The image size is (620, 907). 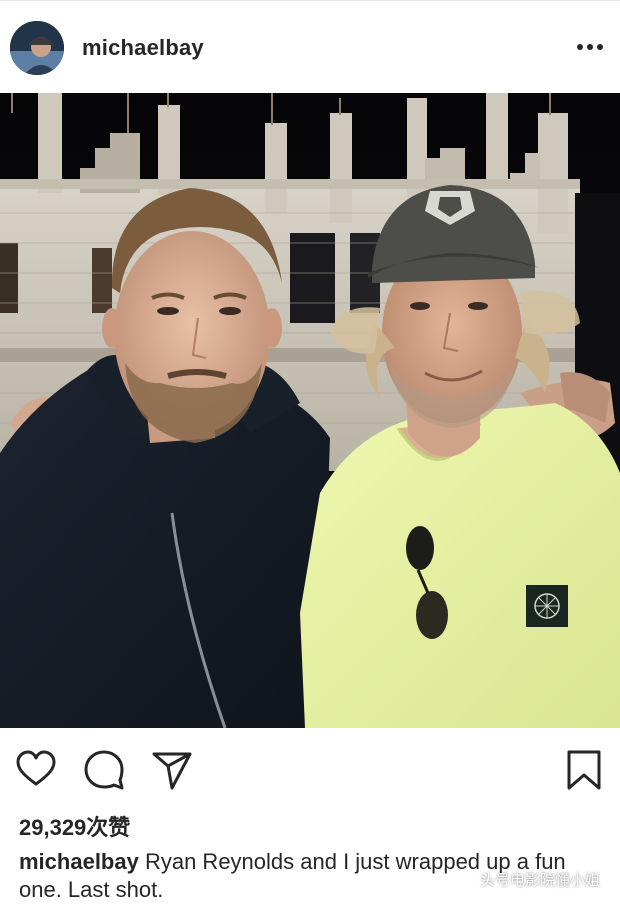 I want to click on caption-username: michaelbay, so click(x=79, y=861).